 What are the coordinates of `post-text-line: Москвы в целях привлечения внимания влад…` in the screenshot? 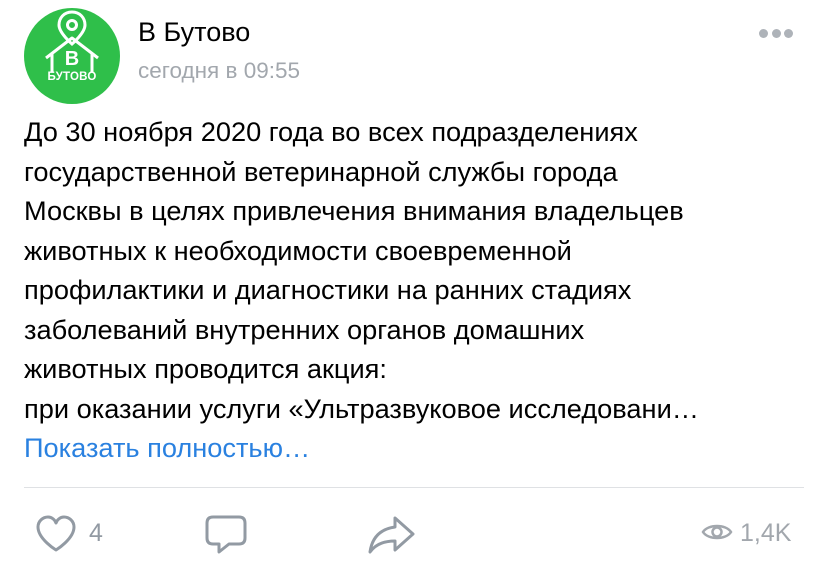 It's located at (354, 210).